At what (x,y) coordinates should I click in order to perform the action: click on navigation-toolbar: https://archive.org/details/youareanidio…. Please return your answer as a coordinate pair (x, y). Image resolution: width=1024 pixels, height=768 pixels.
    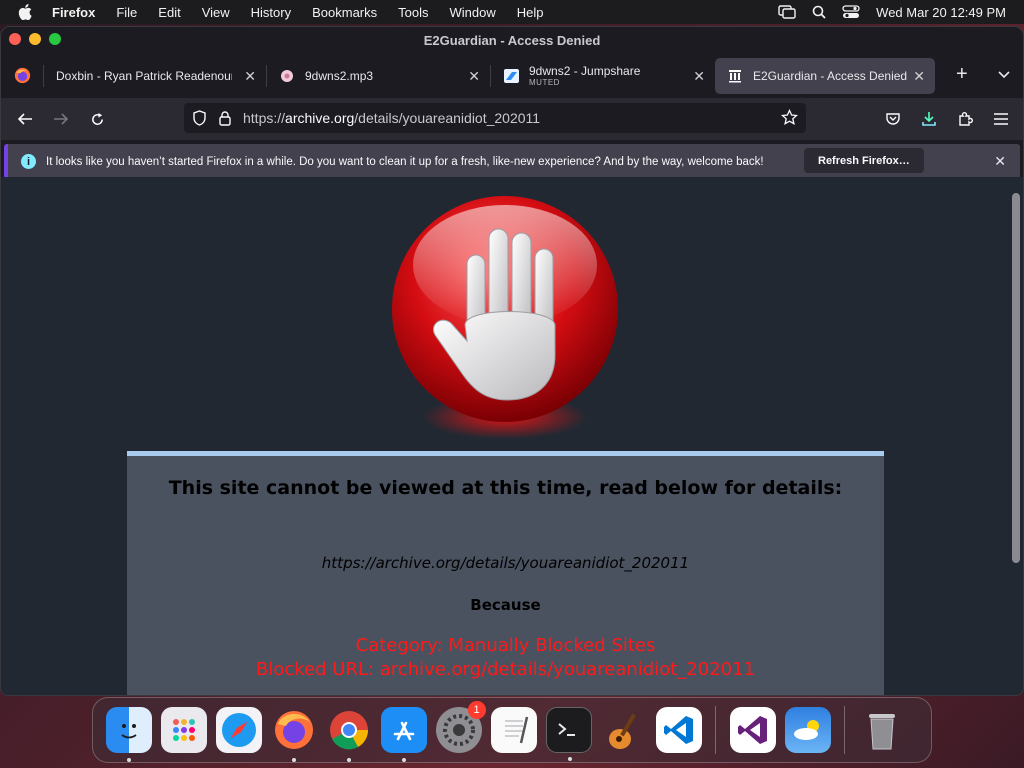
    Looking at the image, I should click on (512, 119).